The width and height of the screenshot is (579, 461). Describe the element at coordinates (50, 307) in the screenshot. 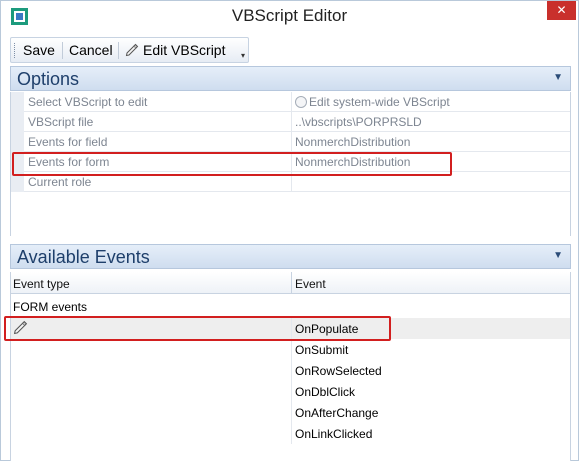

I see `group-label: FORM events` at that location.